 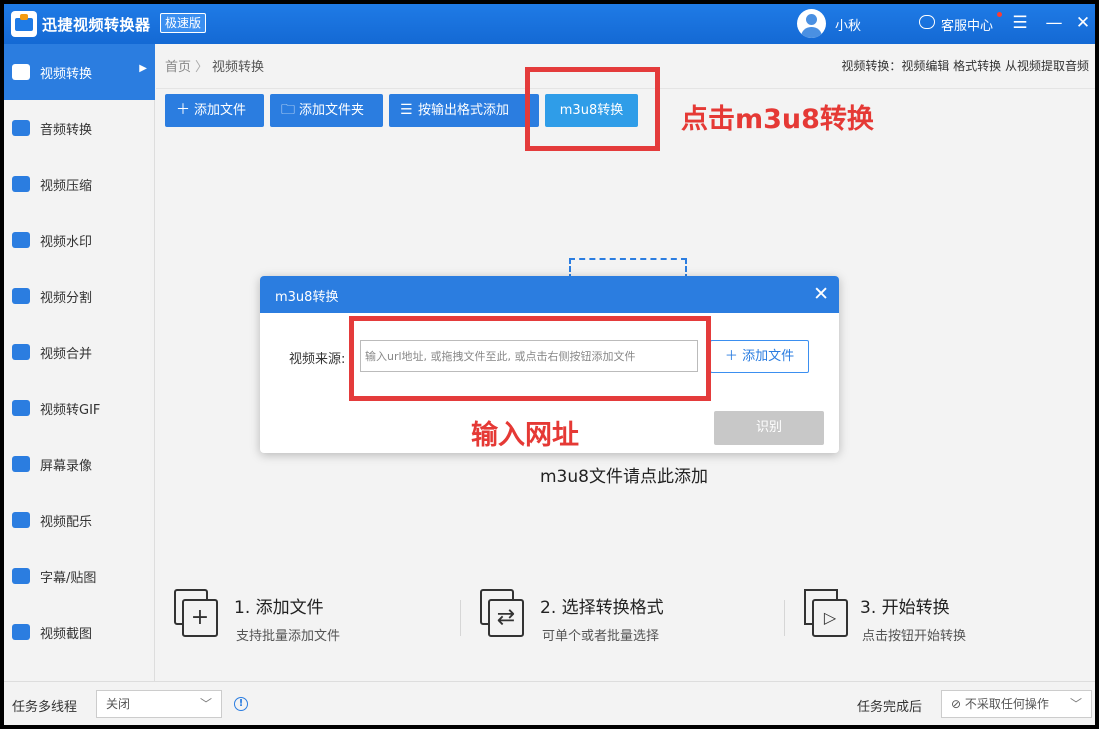 What do you see at coordinates (1020, 23) in the screenshot?
I see `menu-icon: ☰` at bounding box center [1020, 23].